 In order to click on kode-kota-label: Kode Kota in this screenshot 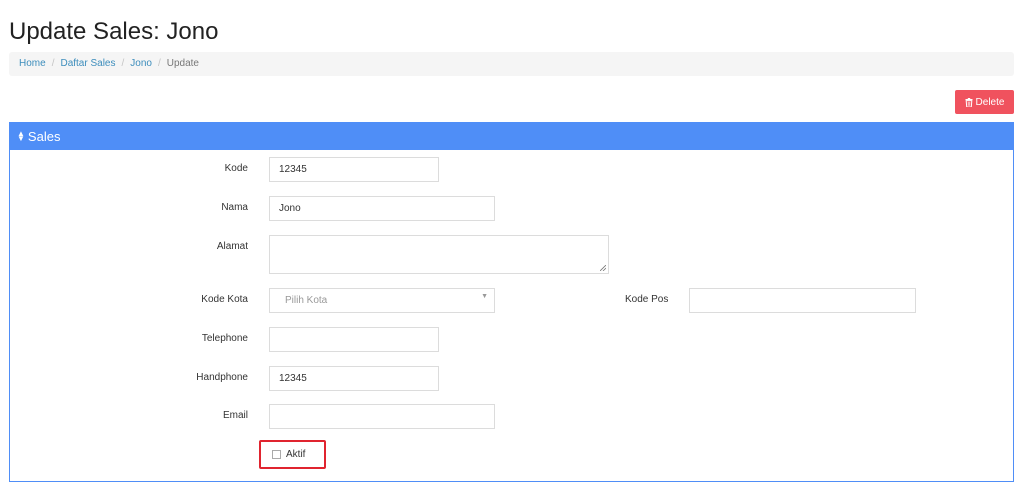, I will do `click(224, 299)`.